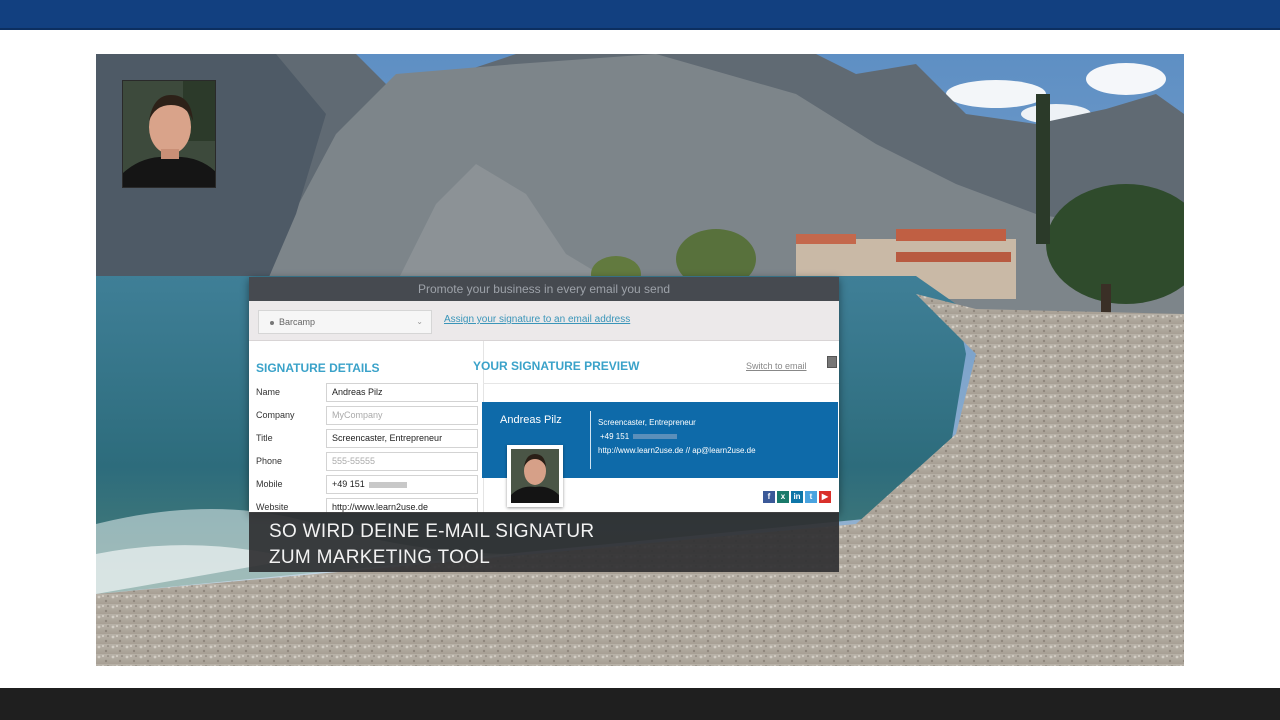  Describe the element at coordinates (615, 436) in the screenshot. I see `signature-phone-value: +49 151` at that location.